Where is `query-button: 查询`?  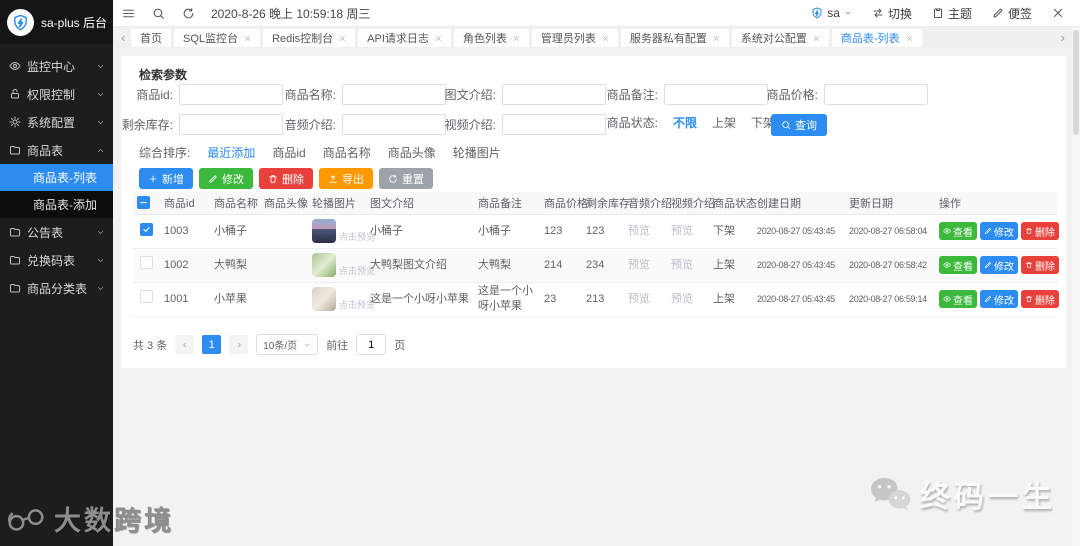
query-button: 查询 is located at coordinates (799, 125).